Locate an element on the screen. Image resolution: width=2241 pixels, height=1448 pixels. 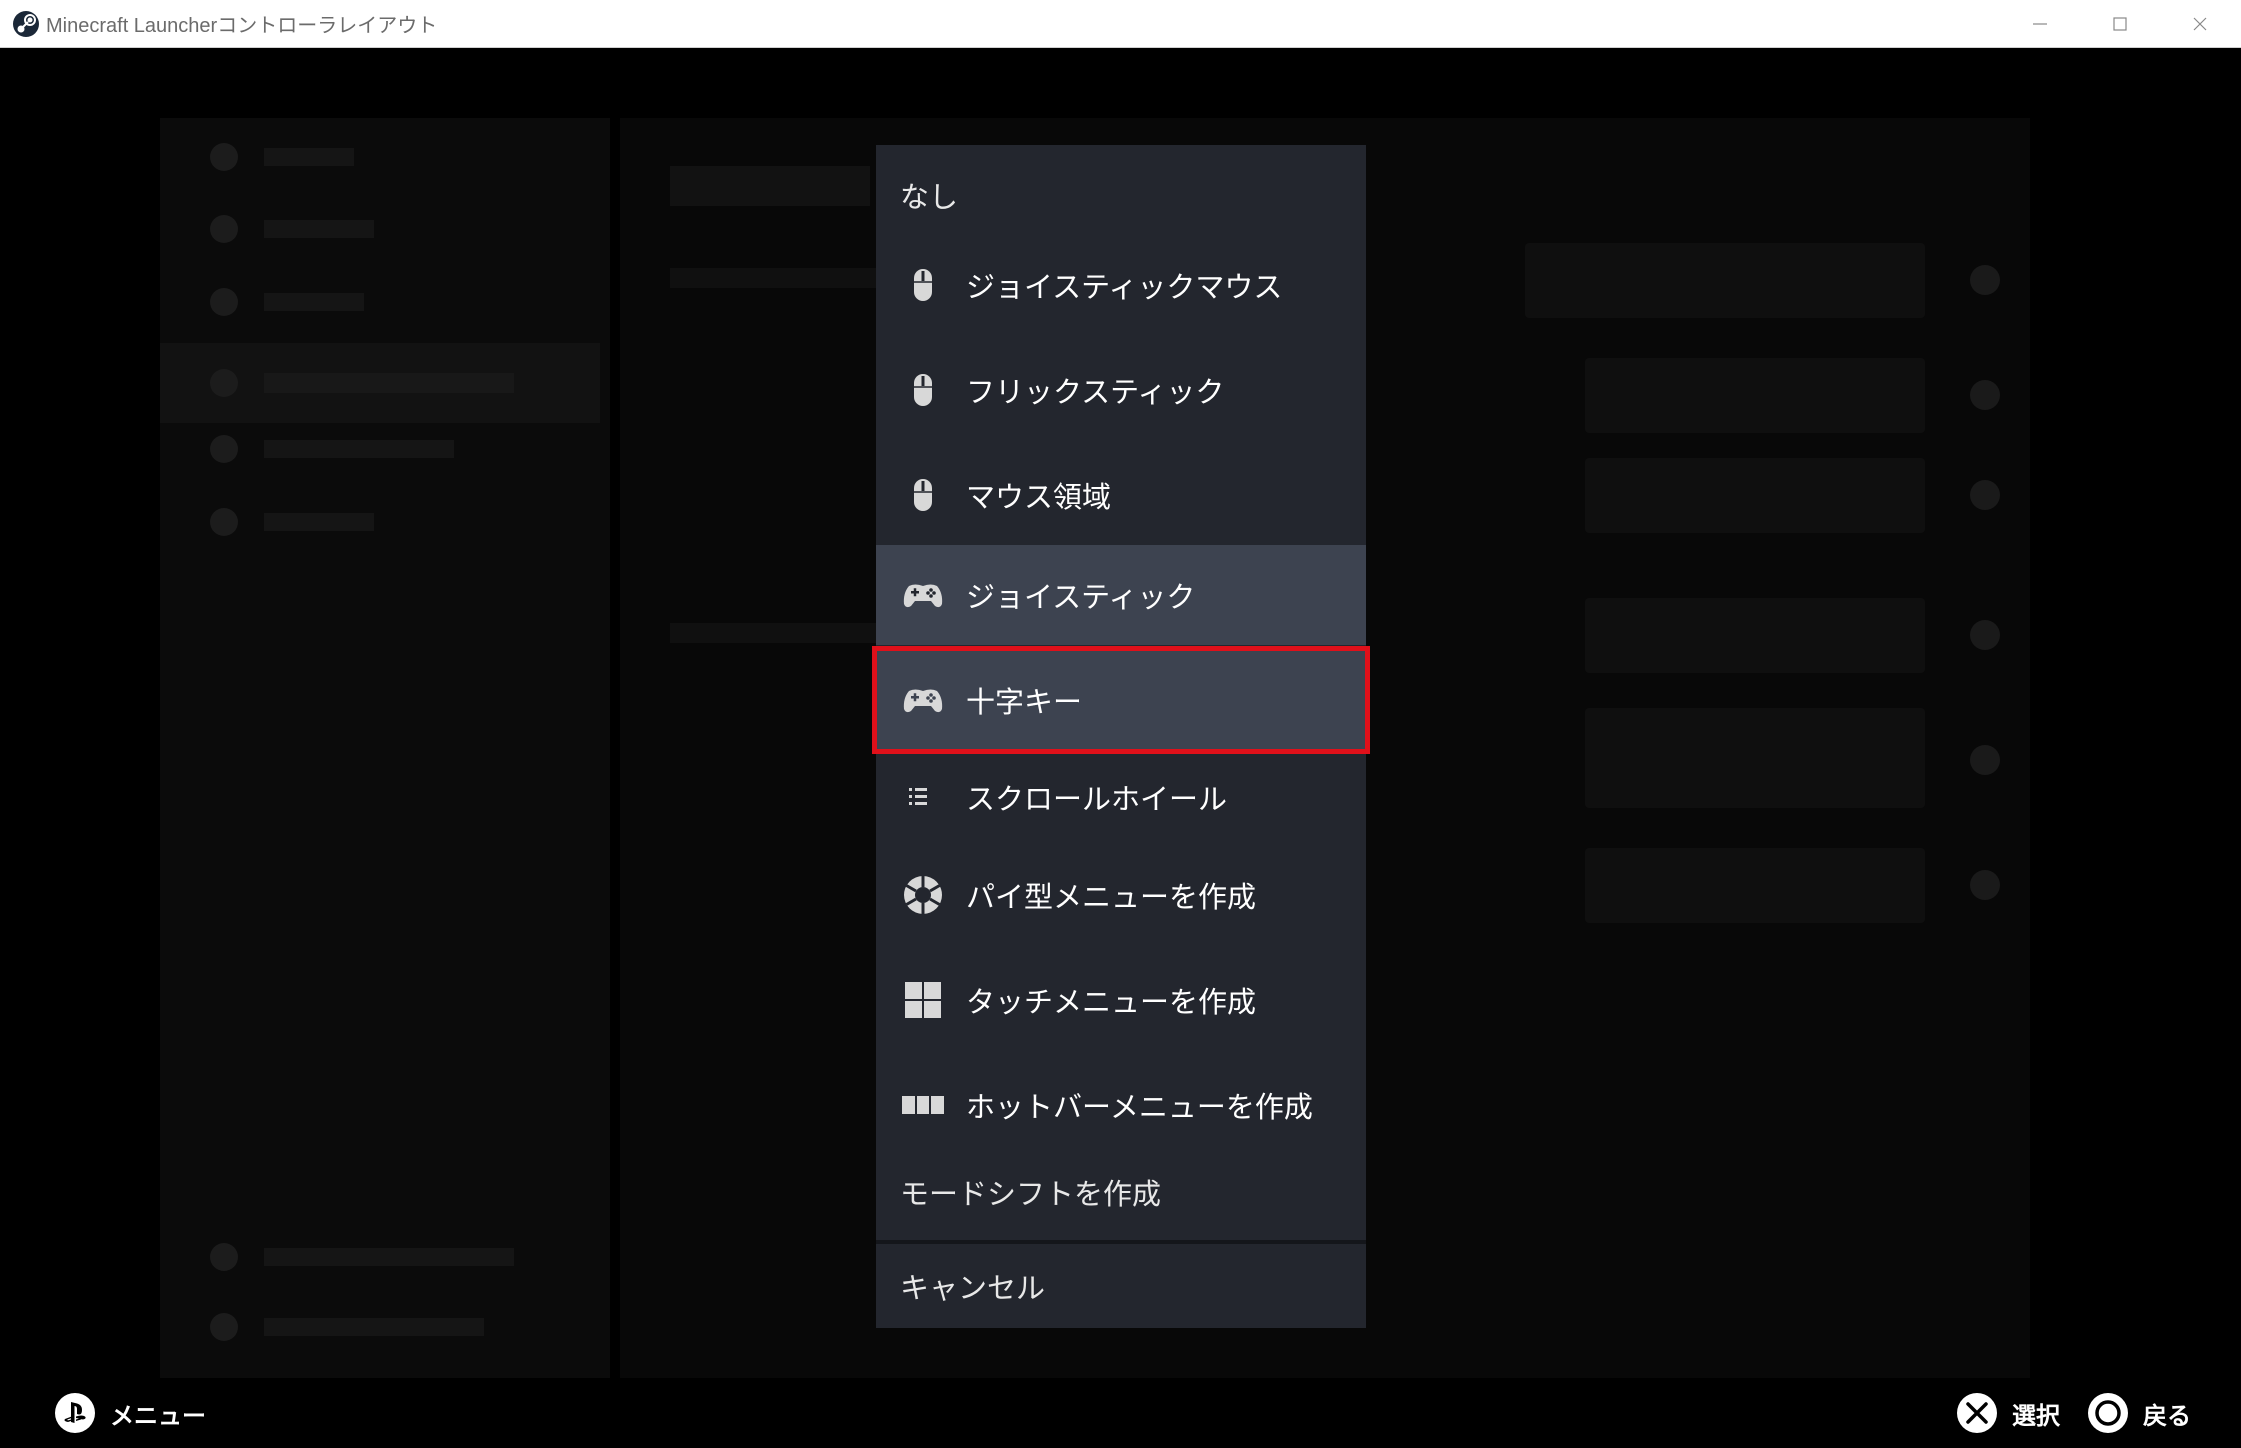
menu-item-label: なし is located at coordinates (929, 197).